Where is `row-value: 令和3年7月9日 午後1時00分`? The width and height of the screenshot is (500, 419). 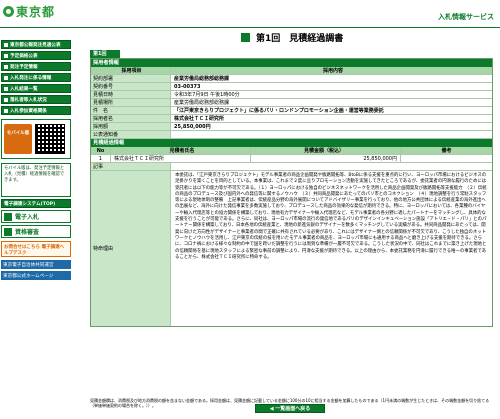 row-value: 令和3年7月9日 午後1時00分 is located at coordinates (331, 94).